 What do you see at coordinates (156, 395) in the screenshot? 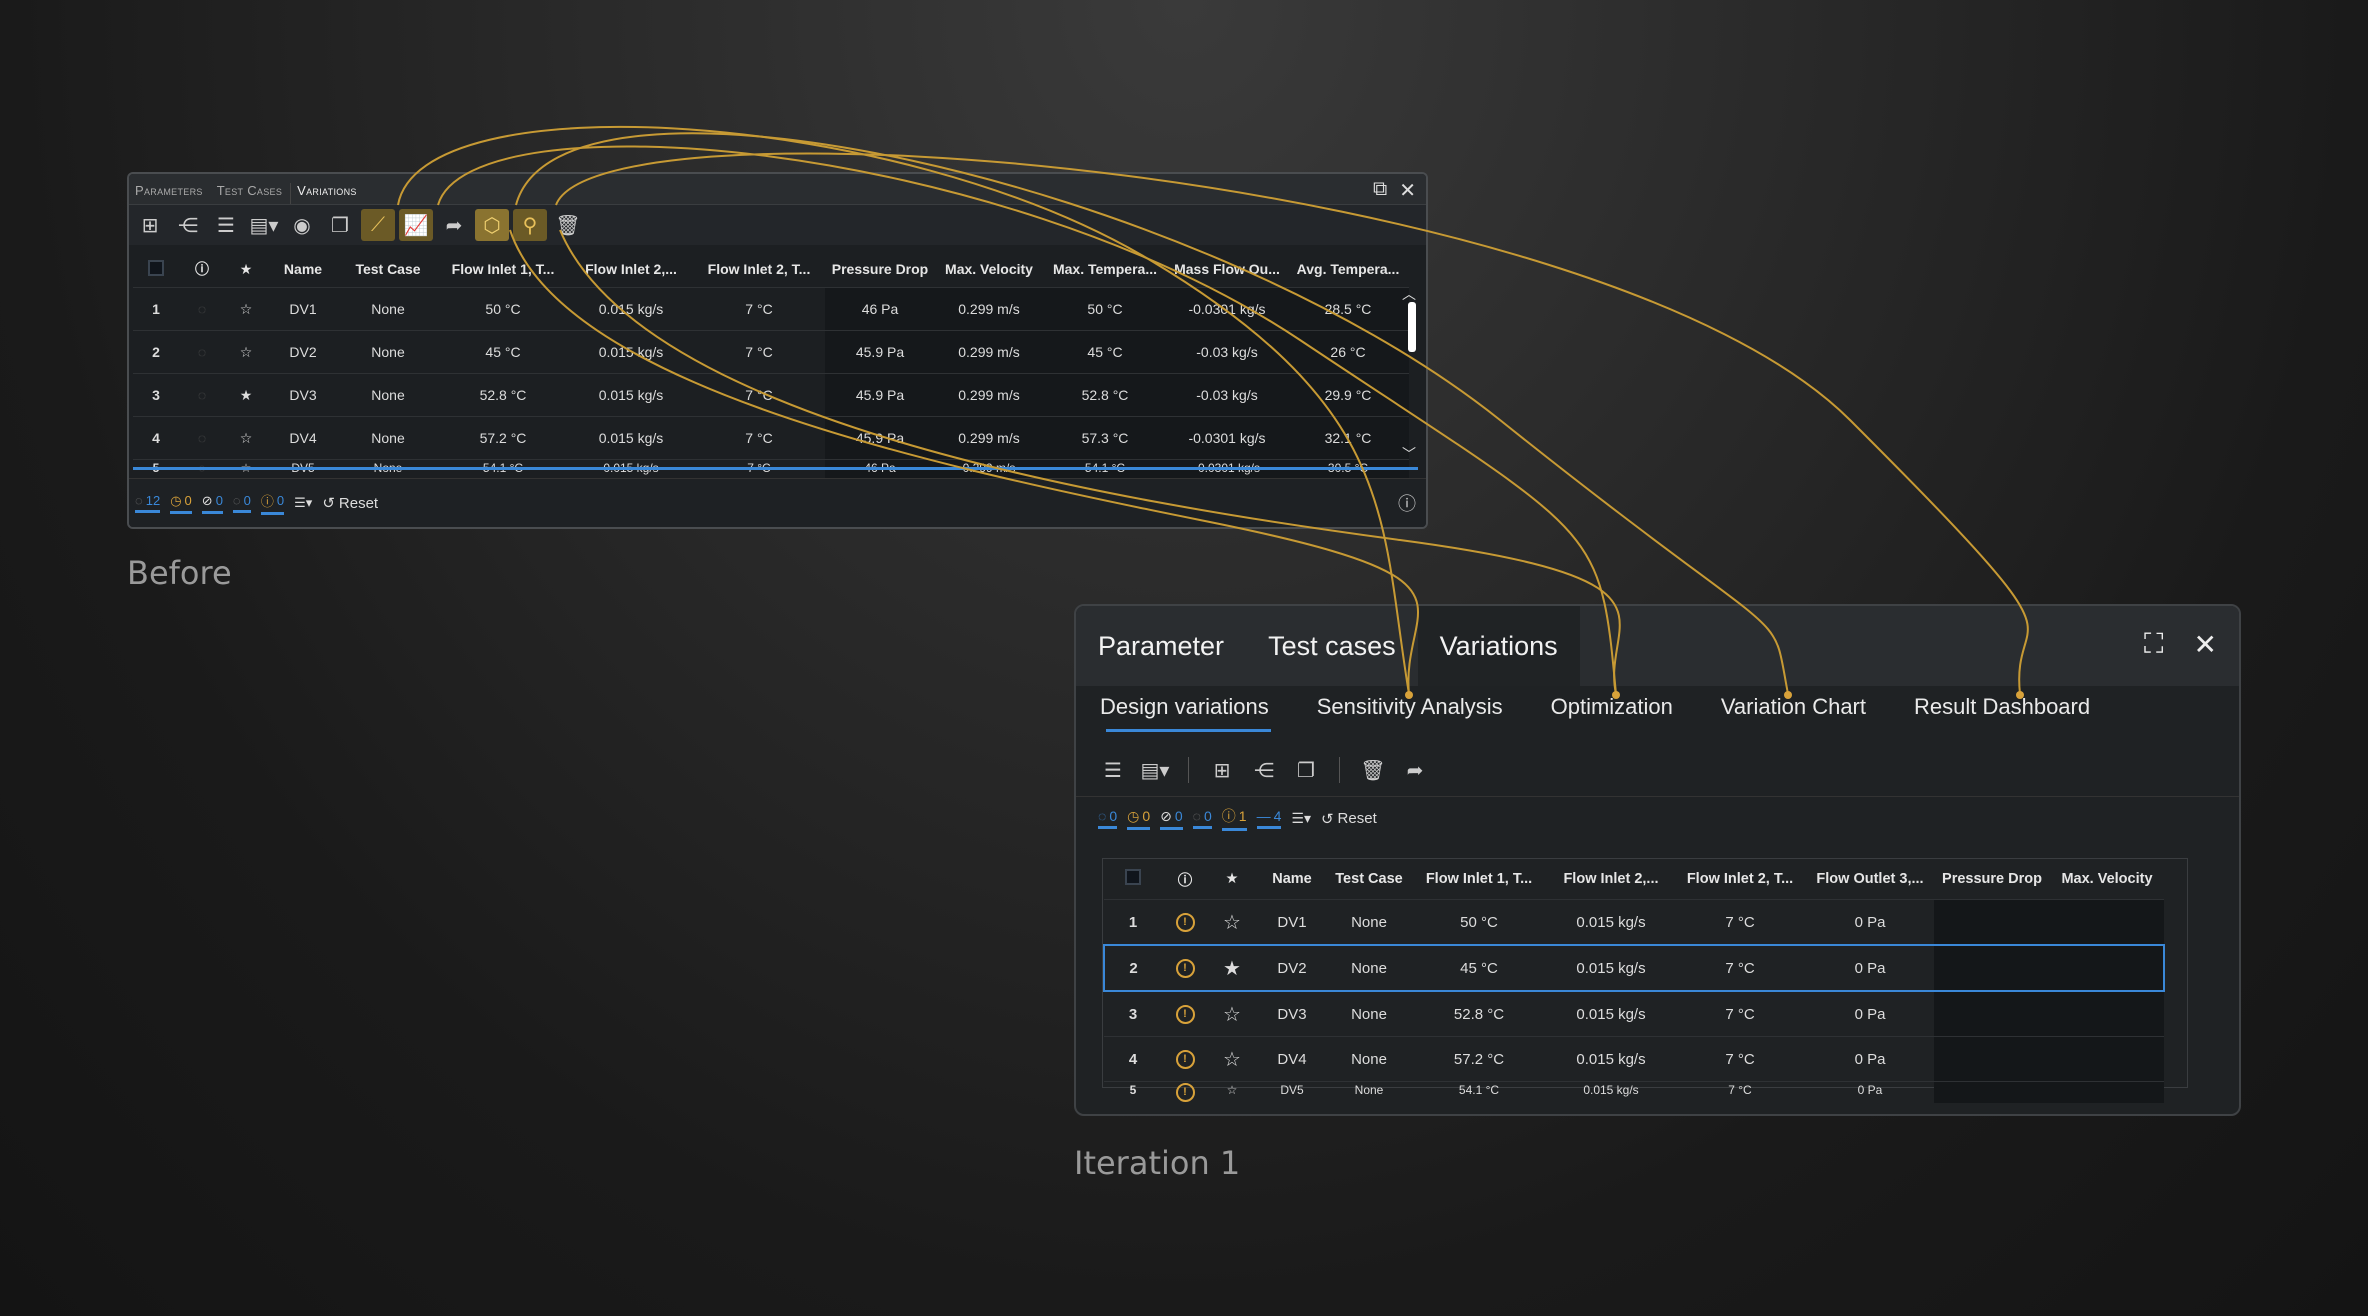
I see `row-number: 3` at bounding box center [156, 395].